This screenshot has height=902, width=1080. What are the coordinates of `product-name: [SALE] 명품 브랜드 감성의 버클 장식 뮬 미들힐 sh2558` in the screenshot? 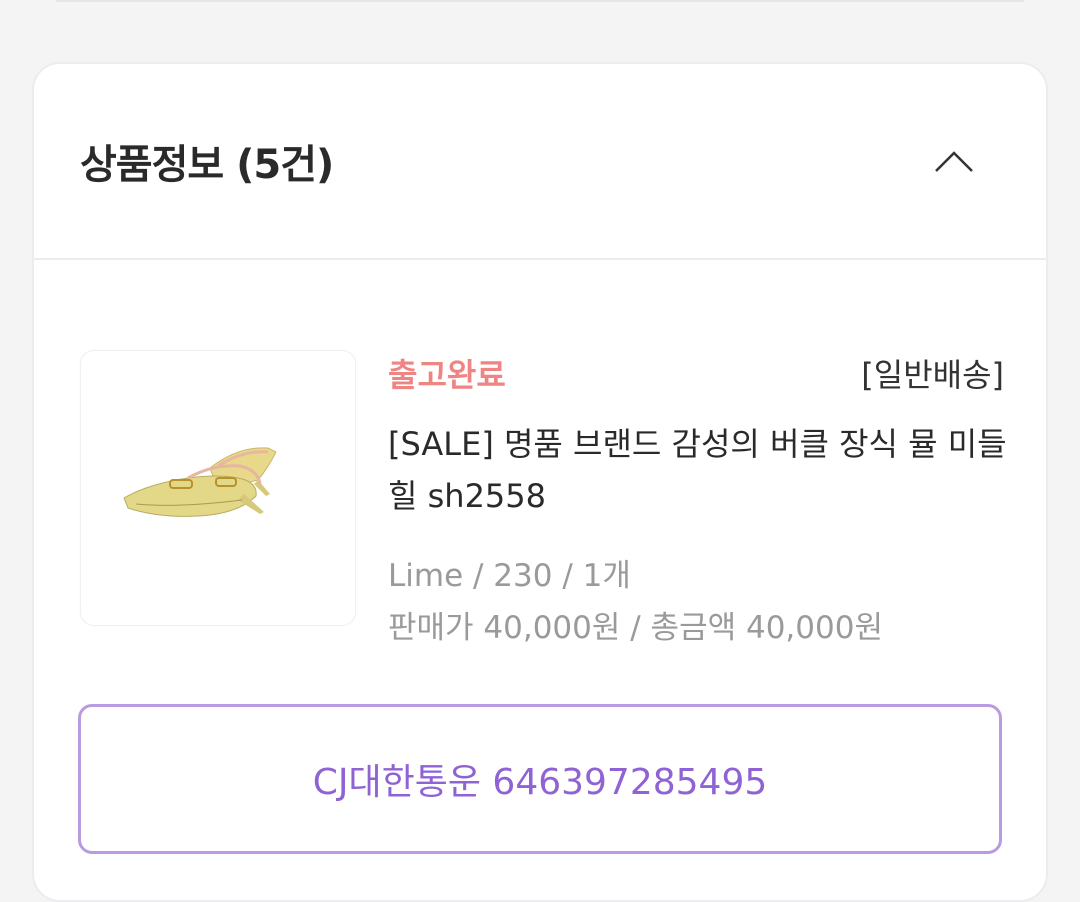 It's located at (698, 470).